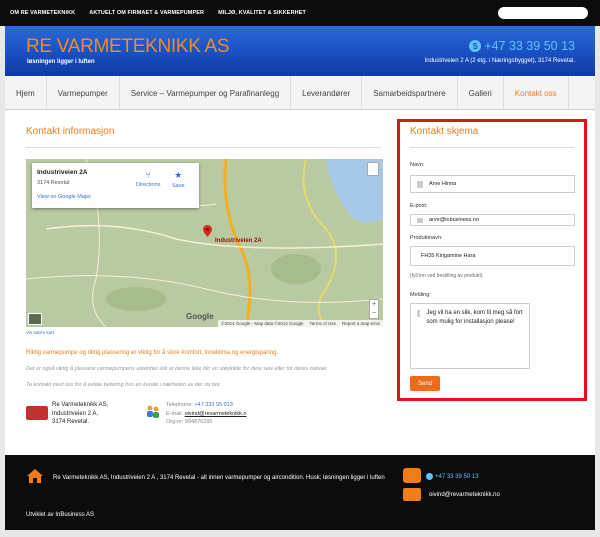 The height and width of the screenshot is (537, 600). Describe the element at coordinates (71, 422) in the screenshot. I see `company-city: 3174 Revetal.` at that location.